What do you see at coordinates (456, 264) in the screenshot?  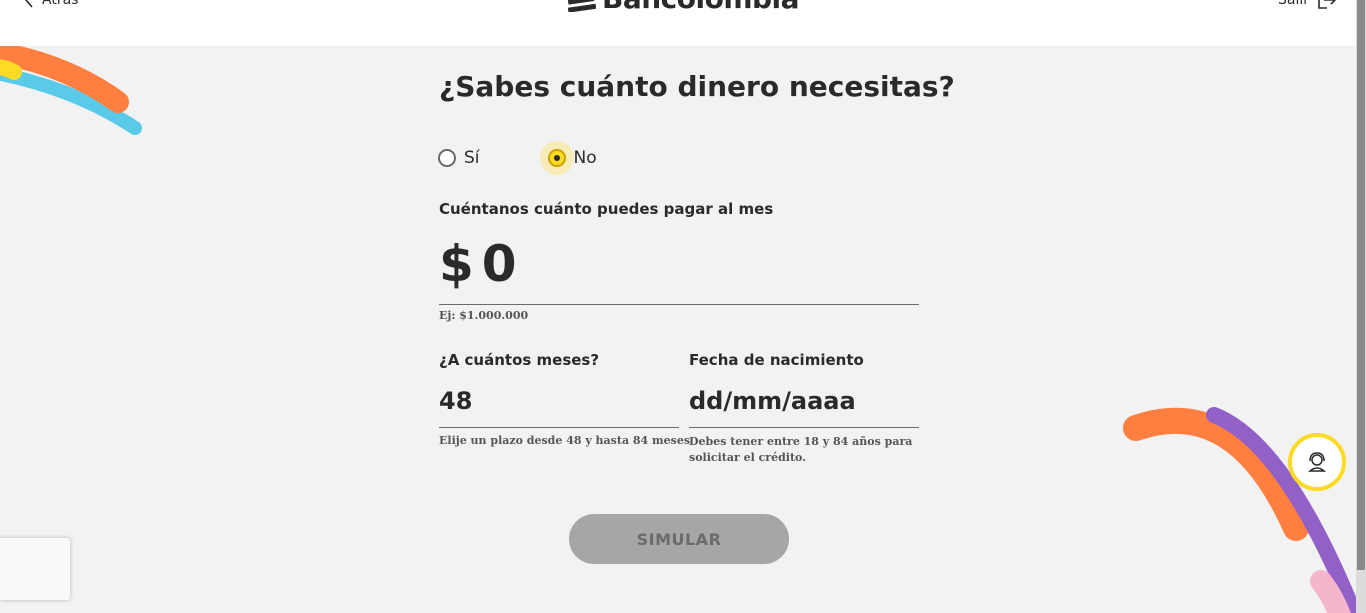 I see `currency-symbol: $` at bounding box center [456, 264].